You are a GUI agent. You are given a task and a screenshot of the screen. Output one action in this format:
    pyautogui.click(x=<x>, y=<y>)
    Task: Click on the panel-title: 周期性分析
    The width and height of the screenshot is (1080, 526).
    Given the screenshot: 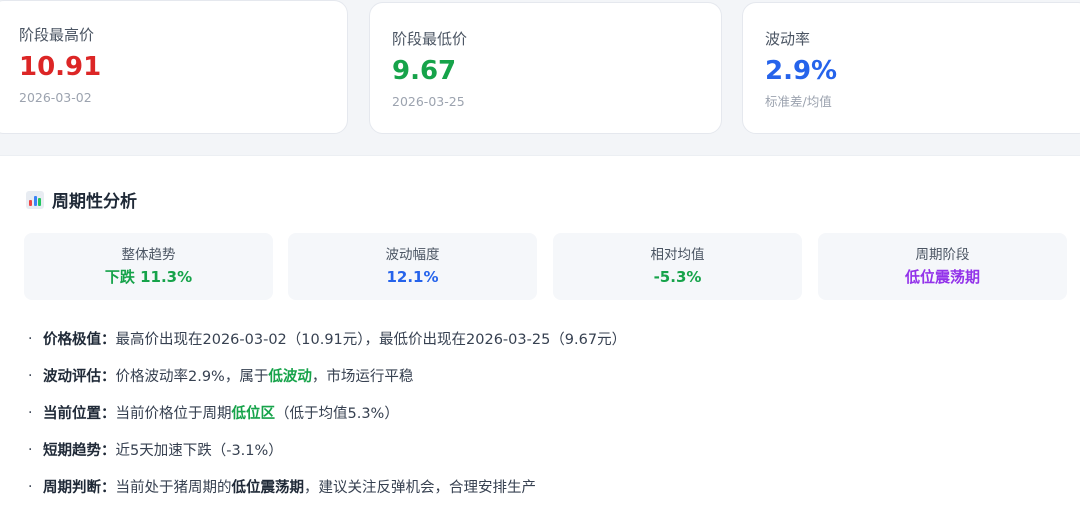 What is the action you would take?
    pyautogui.click(x=81, y=199)
    